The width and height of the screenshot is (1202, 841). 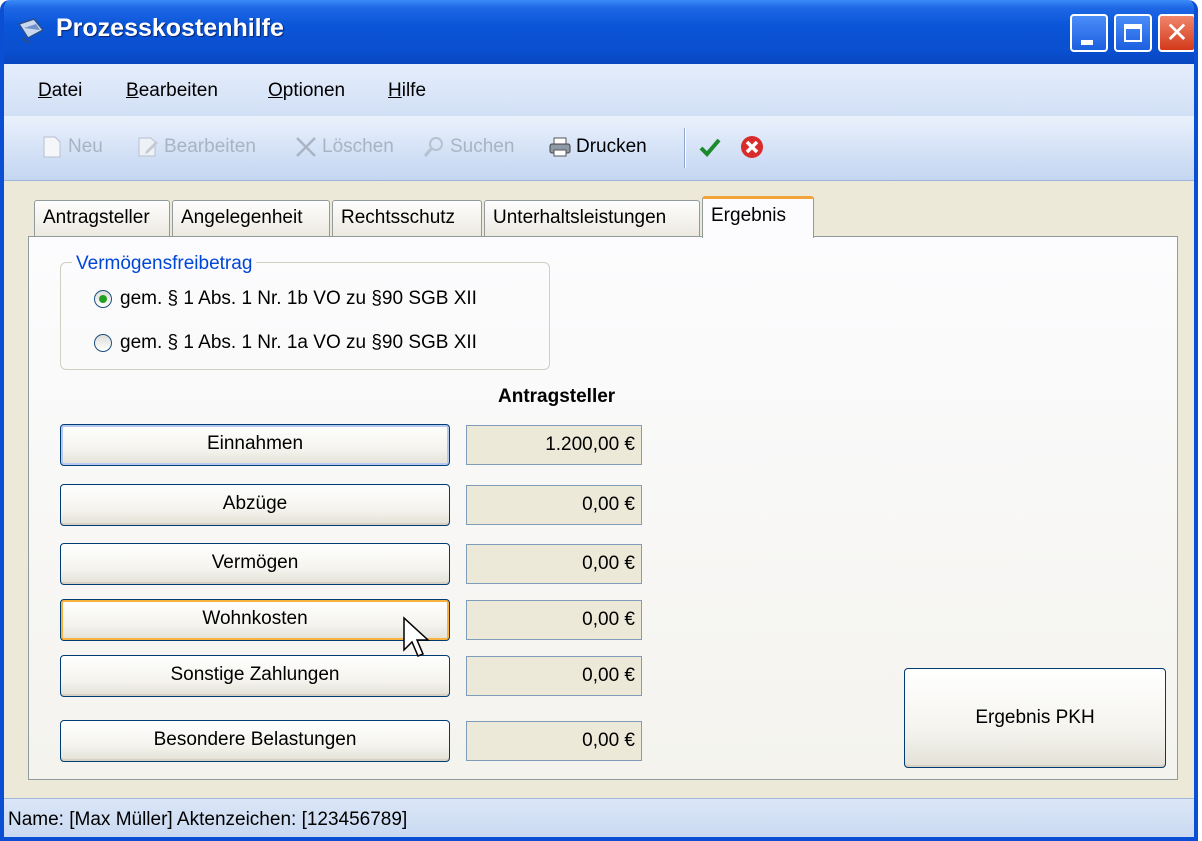 I want to click on window-title: Prozesskostenhilfe, so click(x=170, y=28).